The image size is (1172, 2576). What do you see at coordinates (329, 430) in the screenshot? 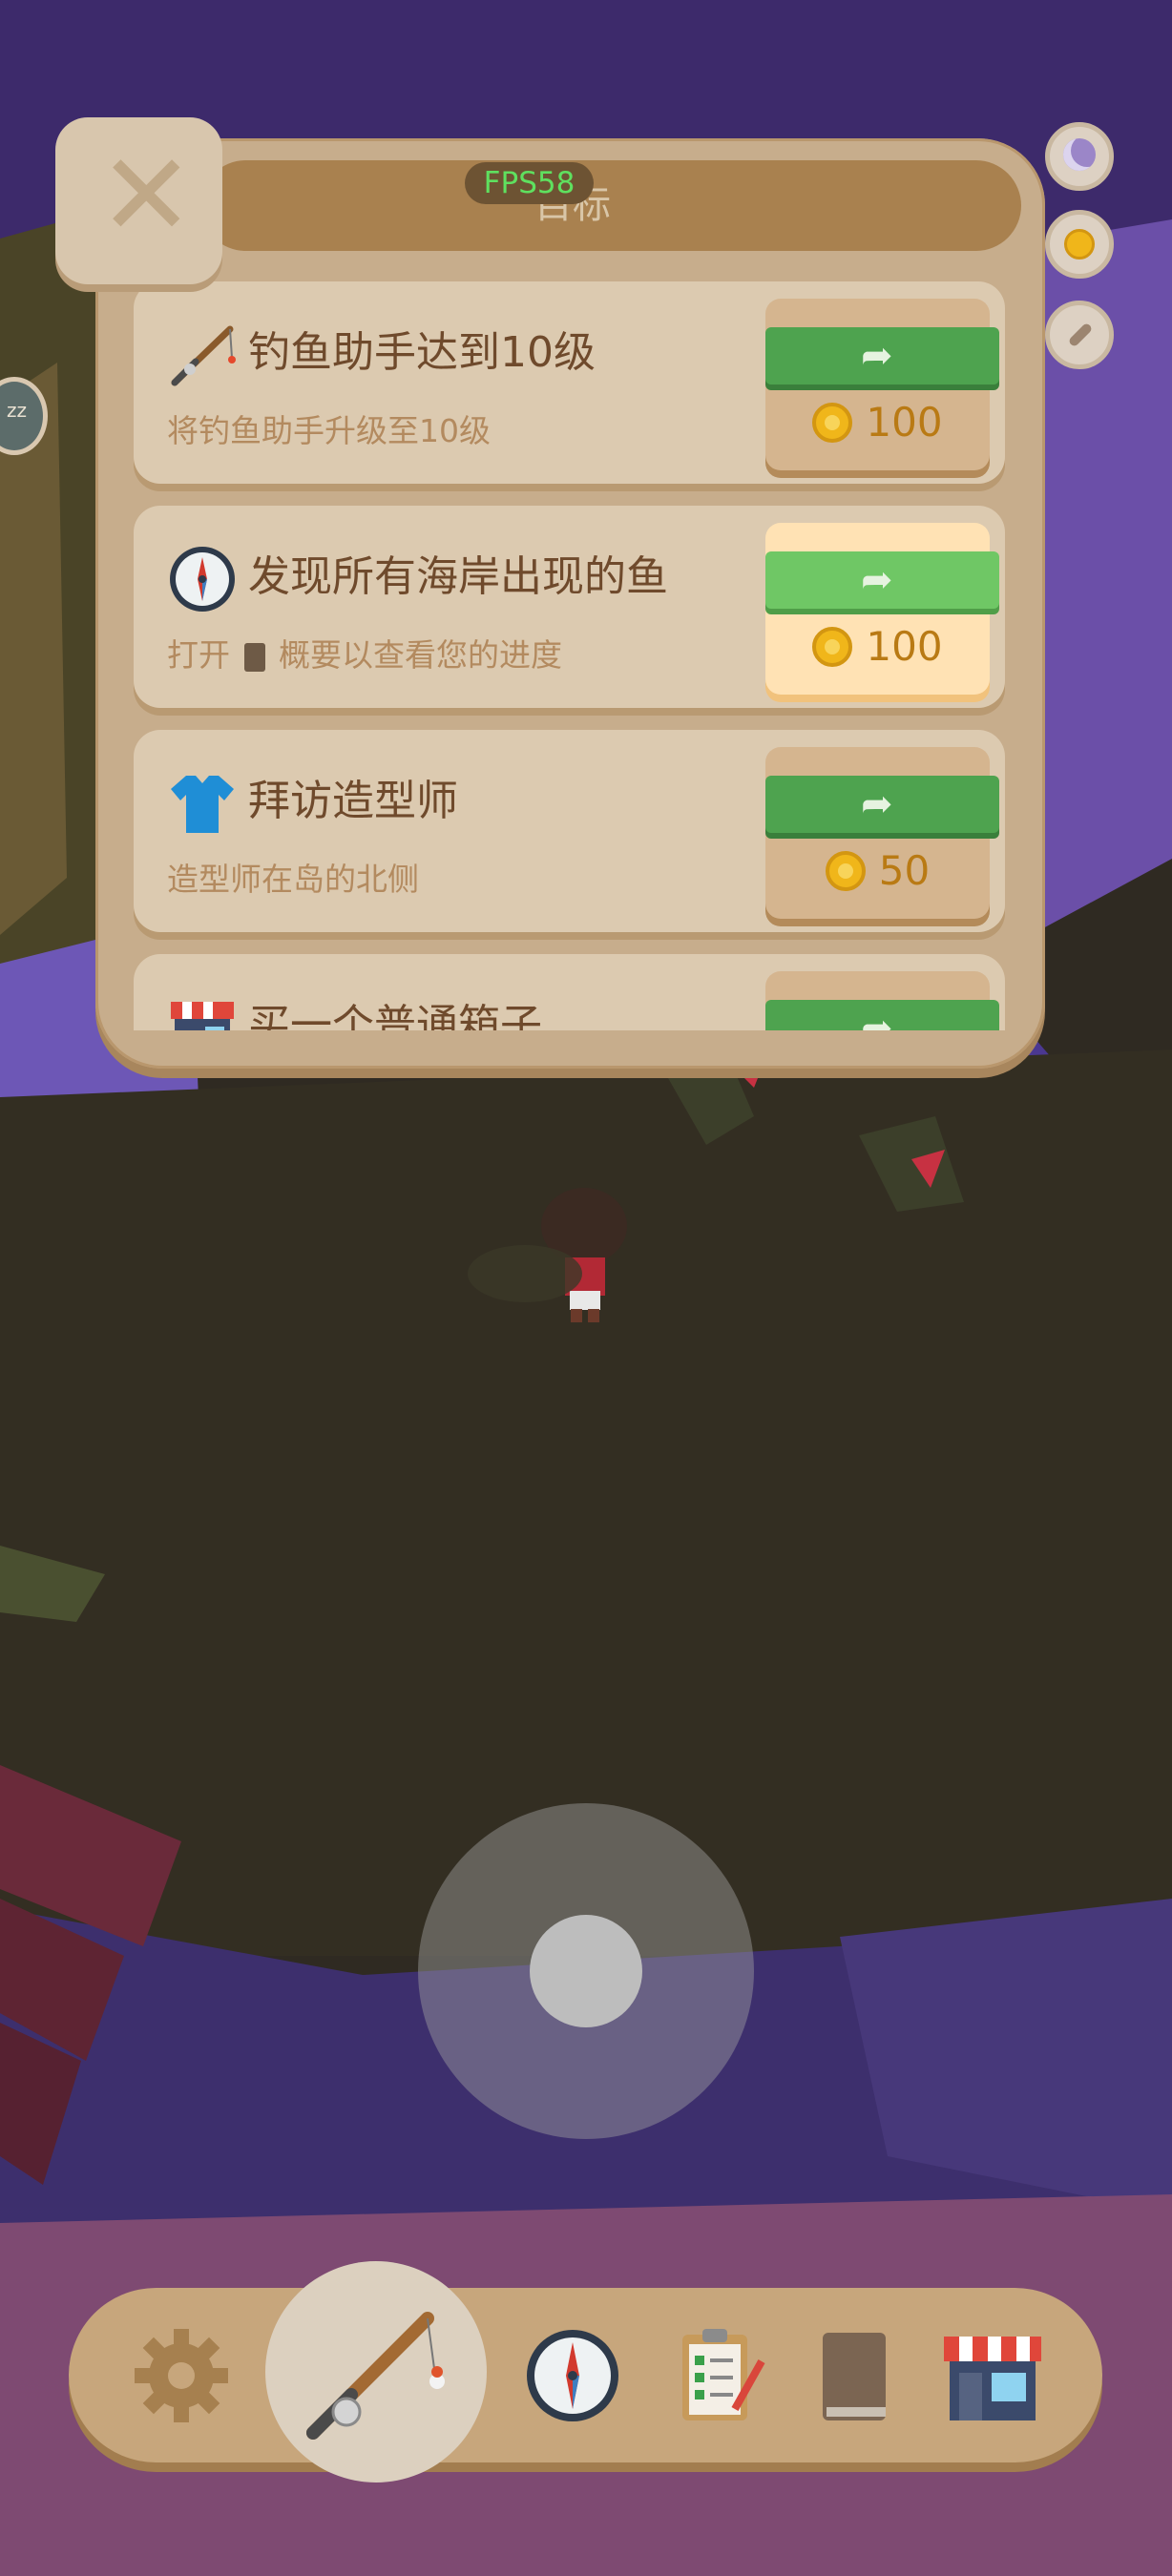
I see `task-description: 将钓鱼助手升级至10级` at bounding box center [329, 430].